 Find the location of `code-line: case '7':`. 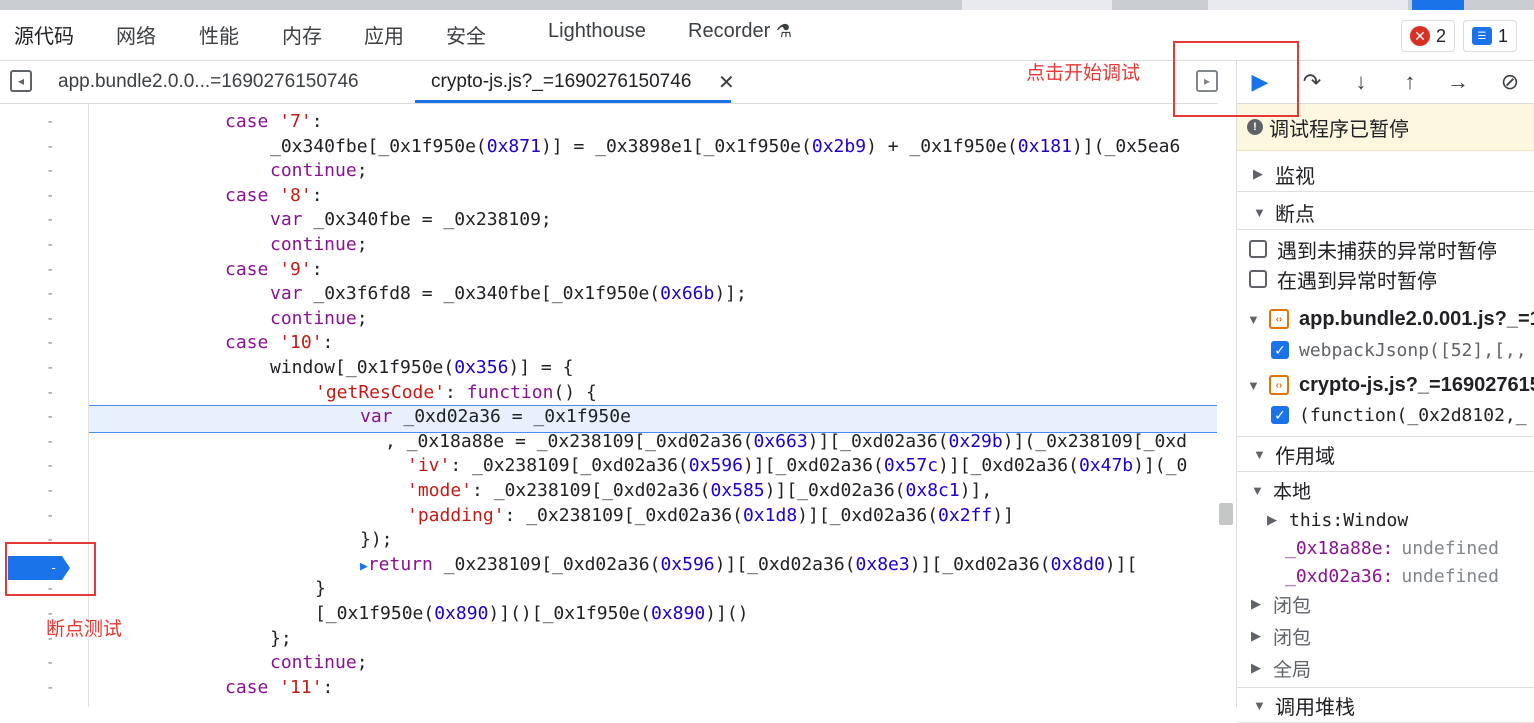

code-line: case '7': is located at coordinates (274, 122).